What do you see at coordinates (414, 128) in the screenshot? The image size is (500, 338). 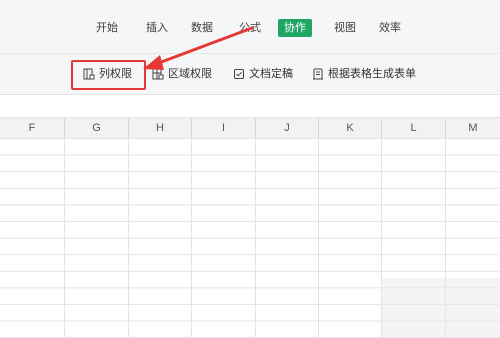 I see `column-header-l: L` at bounding box center [414, 128].